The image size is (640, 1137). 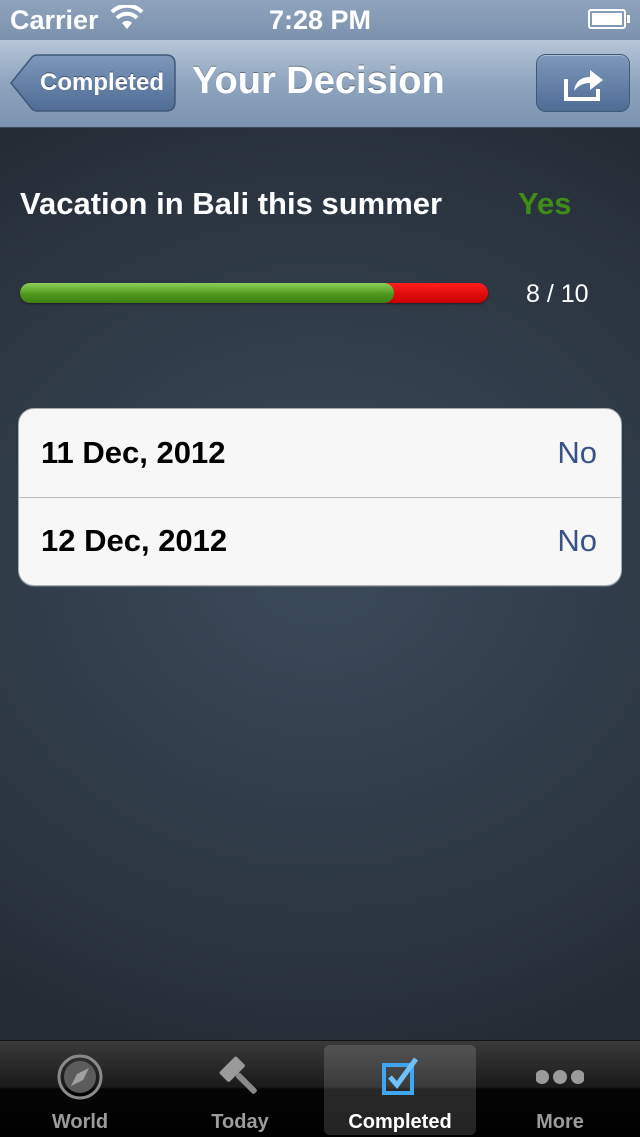 What do you see at coordinates (133, 452) in the screenshot?
I see `history-date: 11 Dec, 2012` at bounding box center [133, 452].